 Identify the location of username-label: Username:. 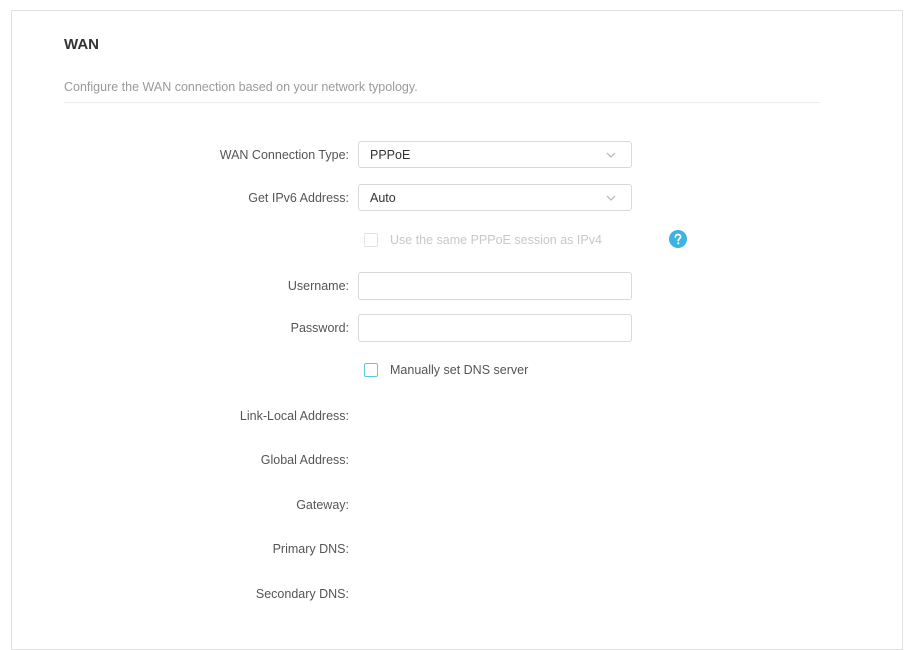
(318, 286).